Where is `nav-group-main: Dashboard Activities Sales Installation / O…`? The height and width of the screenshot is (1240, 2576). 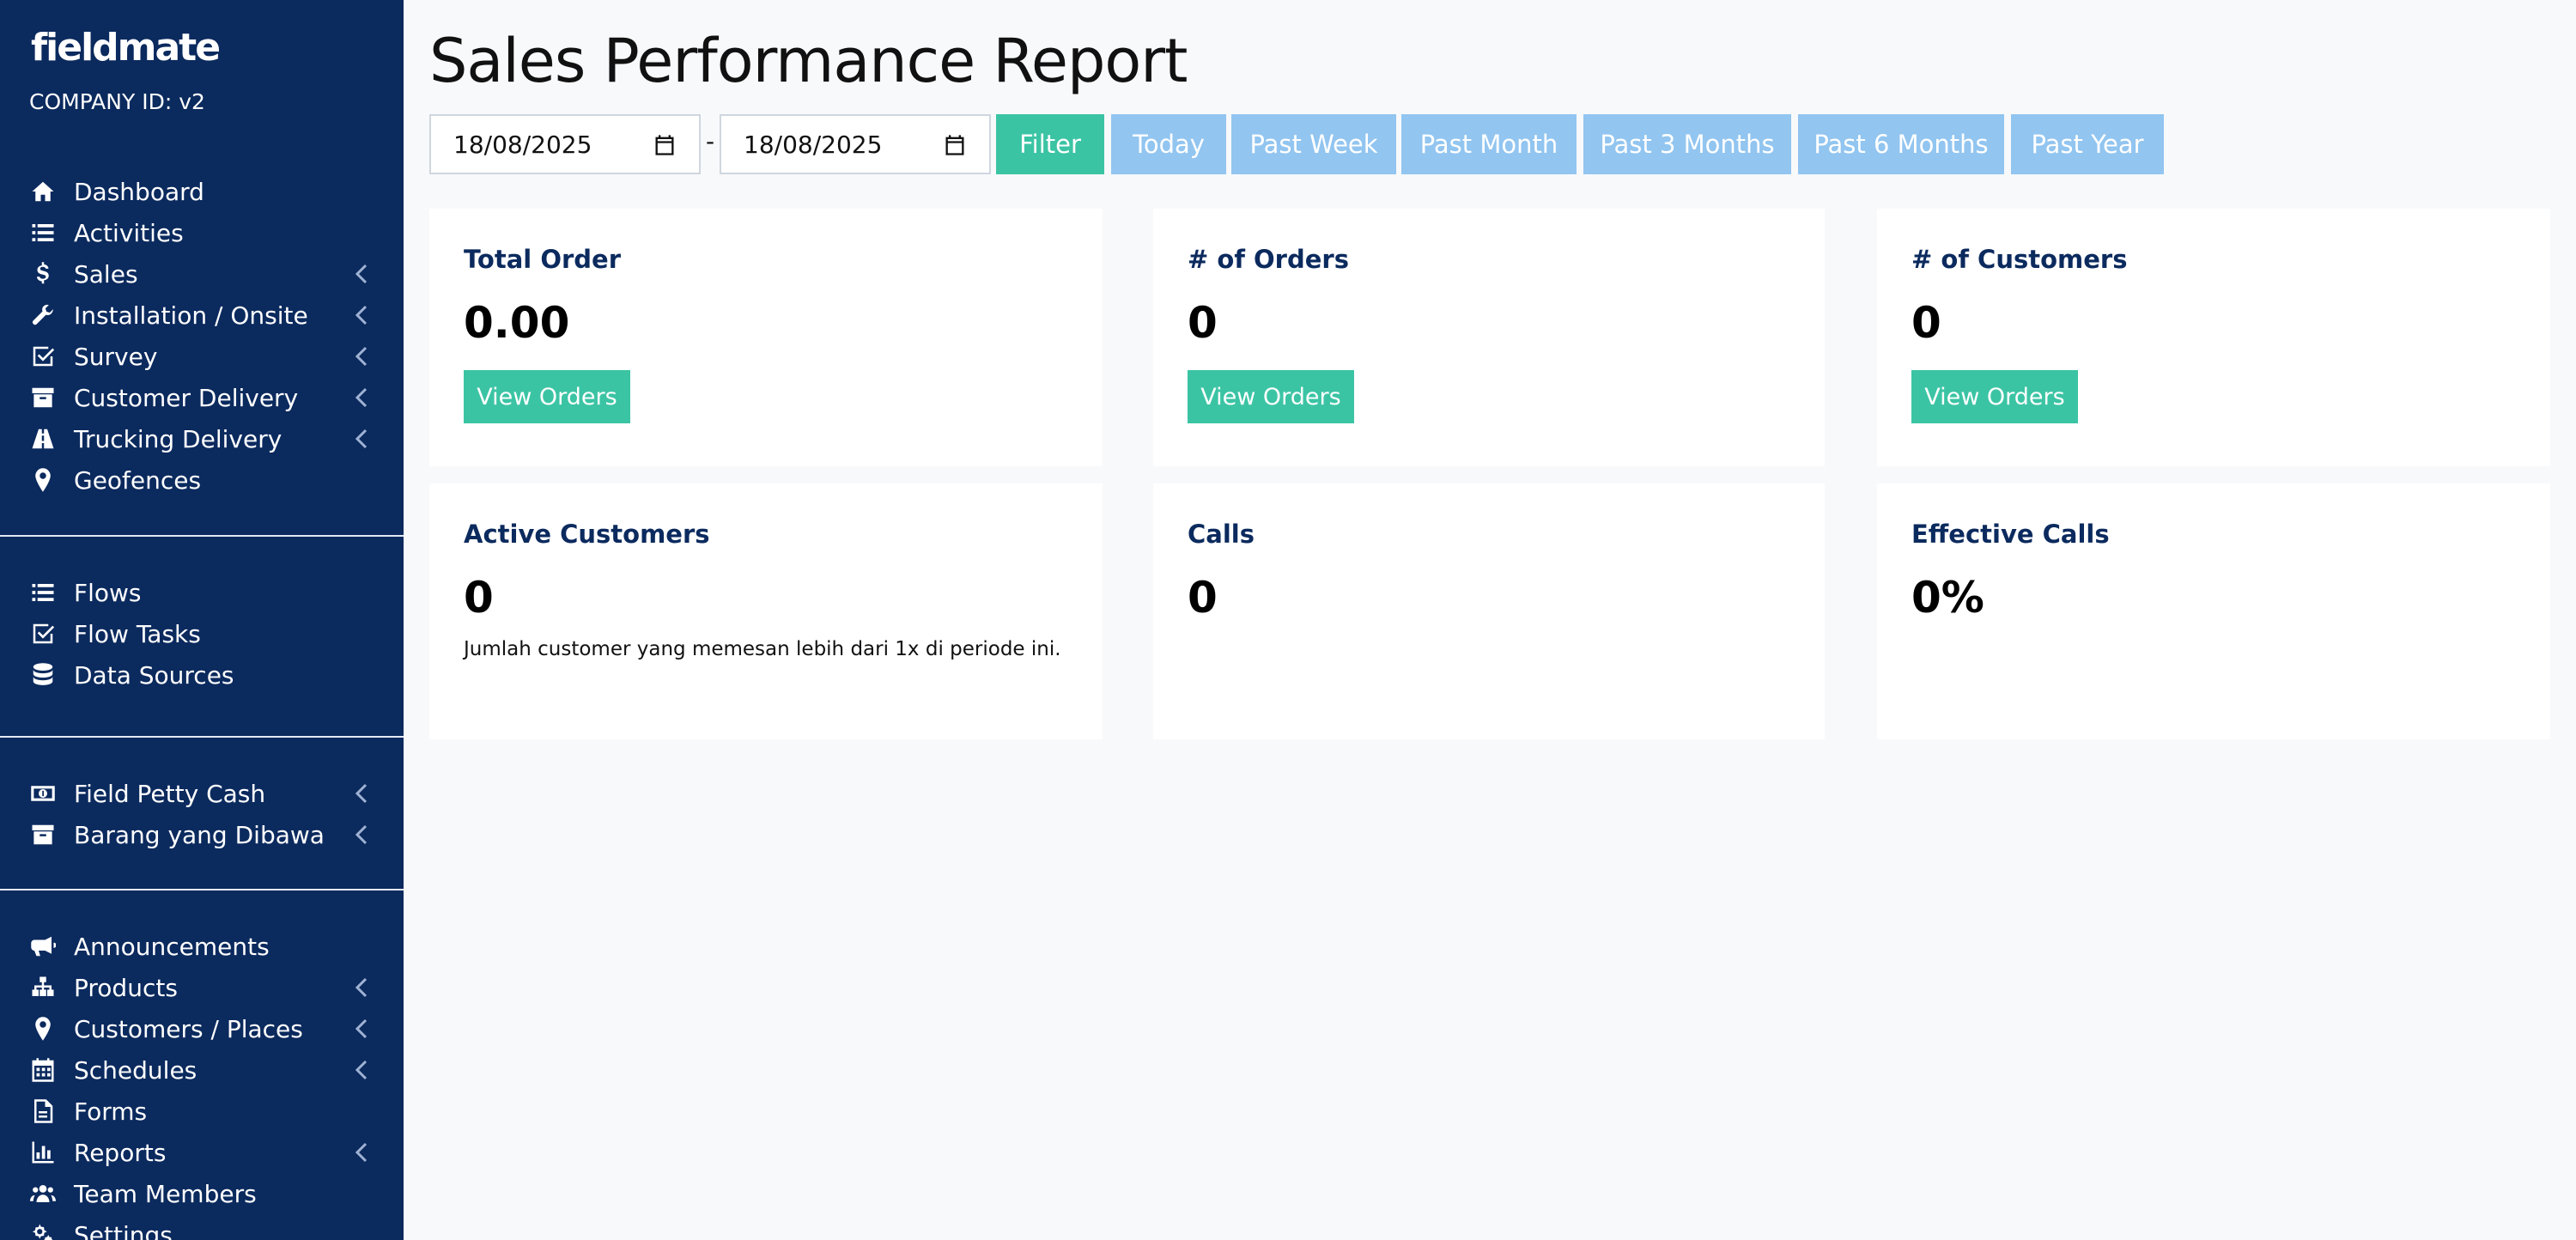 nav-group-main: Dashboard Activities Sales Installation / O… is located at coordinates (202, 336).